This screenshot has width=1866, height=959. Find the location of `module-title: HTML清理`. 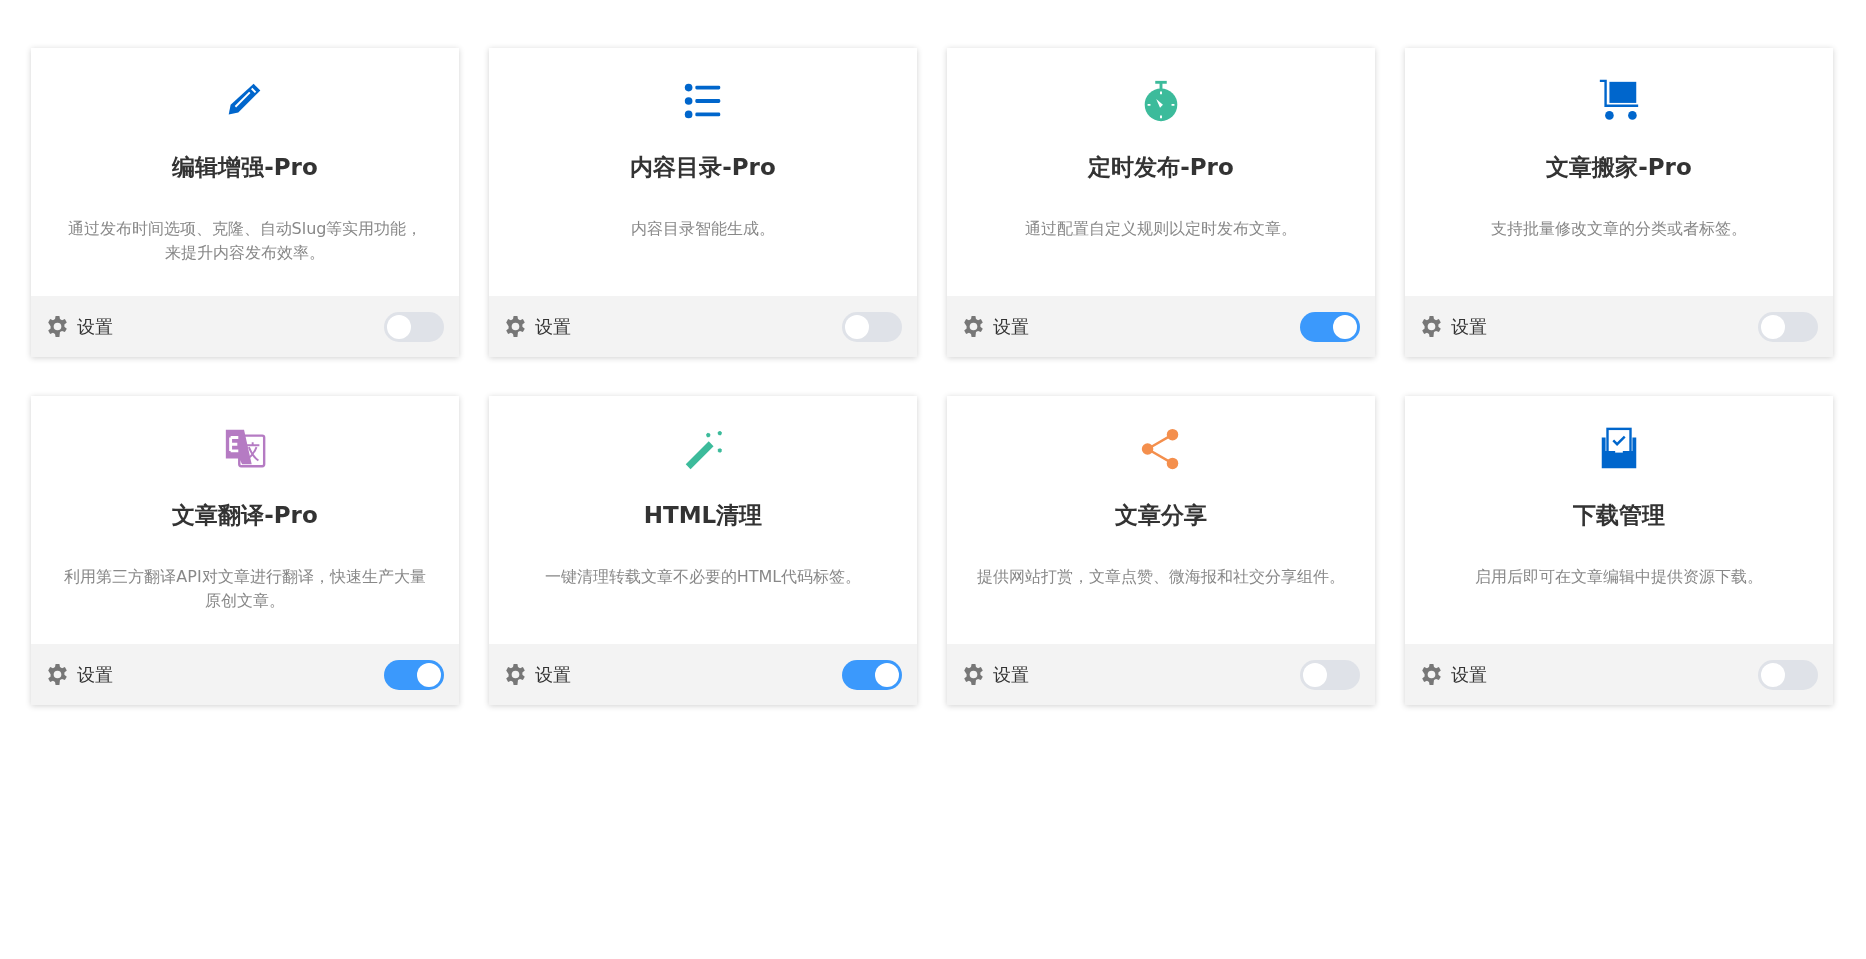

module-title: HTML清理 is located at coordinates (703, 515).